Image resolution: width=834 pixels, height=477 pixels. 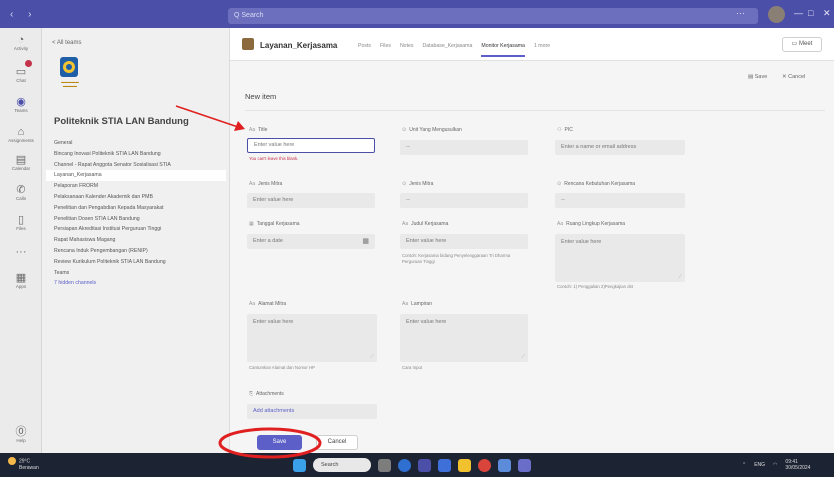 What do you see at coordinates (404, 130) in the screenshot?
I see `choice-icon: ⊙` at bounding box center [404, 130].